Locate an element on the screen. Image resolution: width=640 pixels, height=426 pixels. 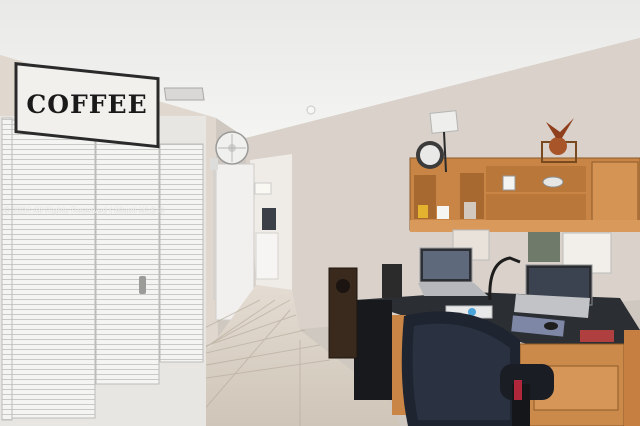
phone-dock is located at coordinates (392, 281).